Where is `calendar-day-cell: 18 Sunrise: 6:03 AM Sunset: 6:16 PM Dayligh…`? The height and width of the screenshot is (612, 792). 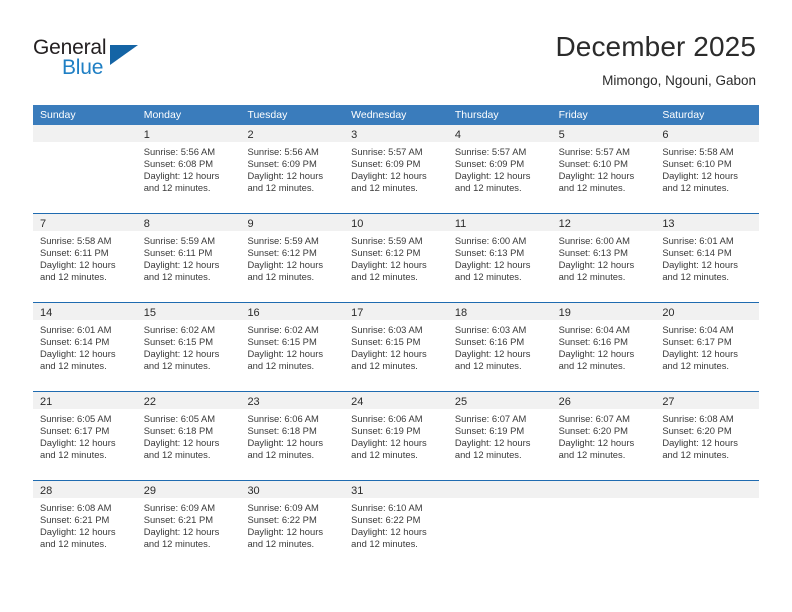
calendar-day-cell: 18 Sunrise: 6:03 AM Sunset: 6:16 PM Dayligh… is located at coordinates (499, 347).